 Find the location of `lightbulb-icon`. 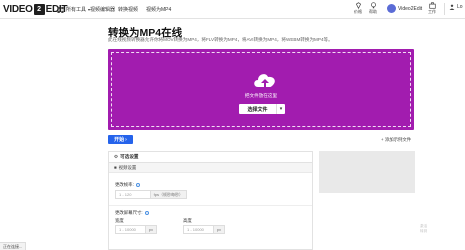

lightbulb-icon is located at coordinates (373, 5).